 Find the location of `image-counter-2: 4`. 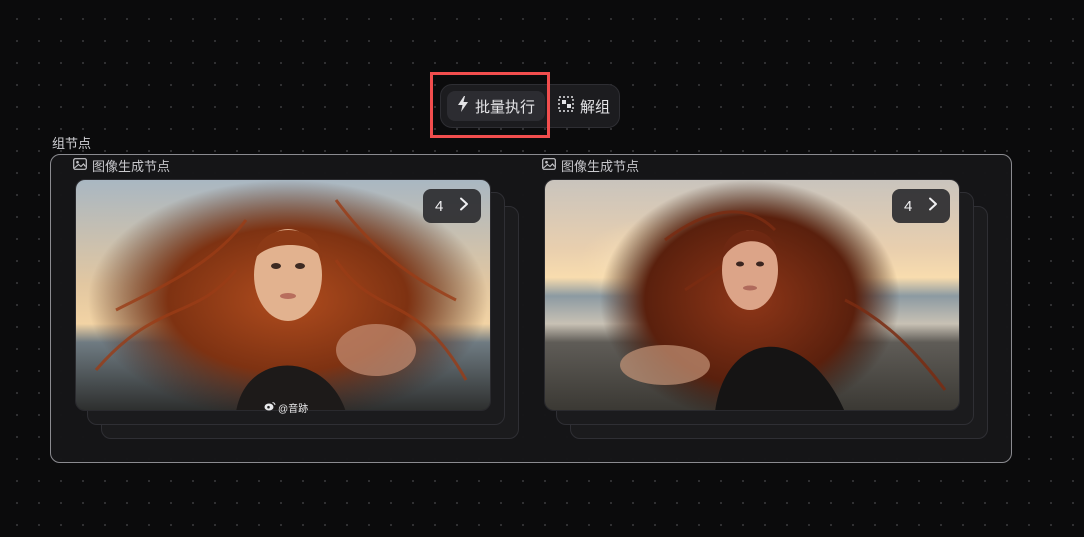

image-counter-2: 4 is located at coordinates (921, 206).